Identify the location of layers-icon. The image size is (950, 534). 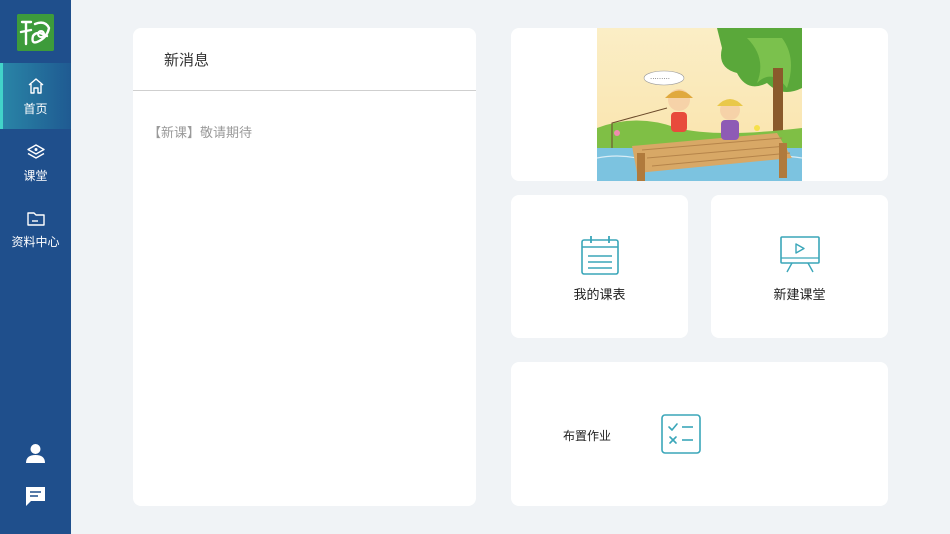
(36, 155).